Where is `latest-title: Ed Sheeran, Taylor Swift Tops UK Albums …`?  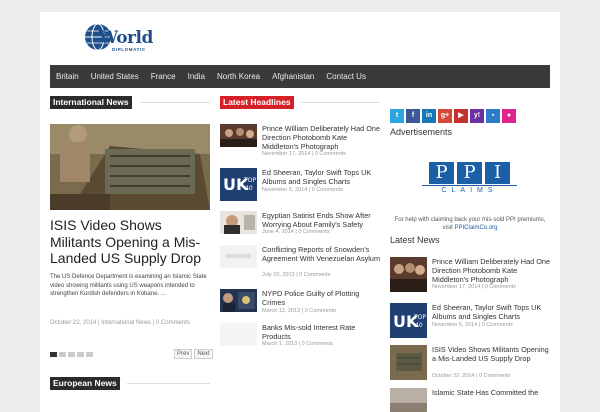
latest-title: Ed Sheeran, Taylor Swift Tops UK Albums … is located at coordinates (493, 312).